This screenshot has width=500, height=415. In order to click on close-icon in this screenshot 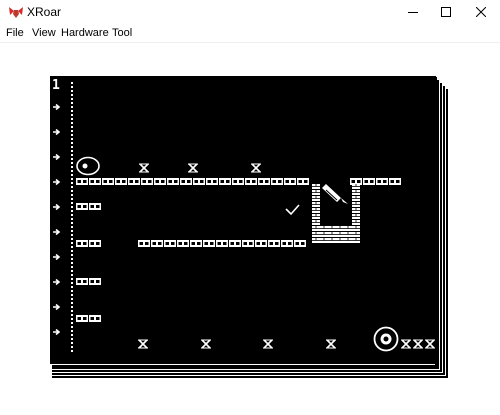, I will do `click(481, 12)`.